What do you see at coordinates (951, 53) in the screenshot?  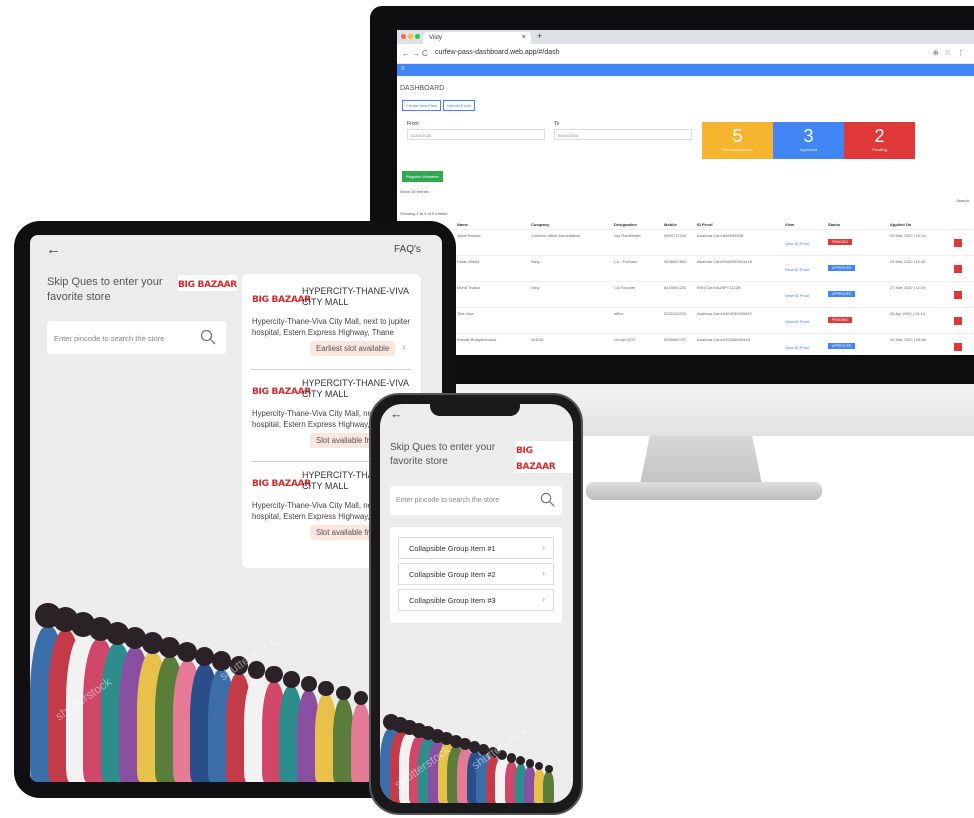 I see `bookmark-star-icon: ⊕☆⋮` at bounding box center [951, 53].